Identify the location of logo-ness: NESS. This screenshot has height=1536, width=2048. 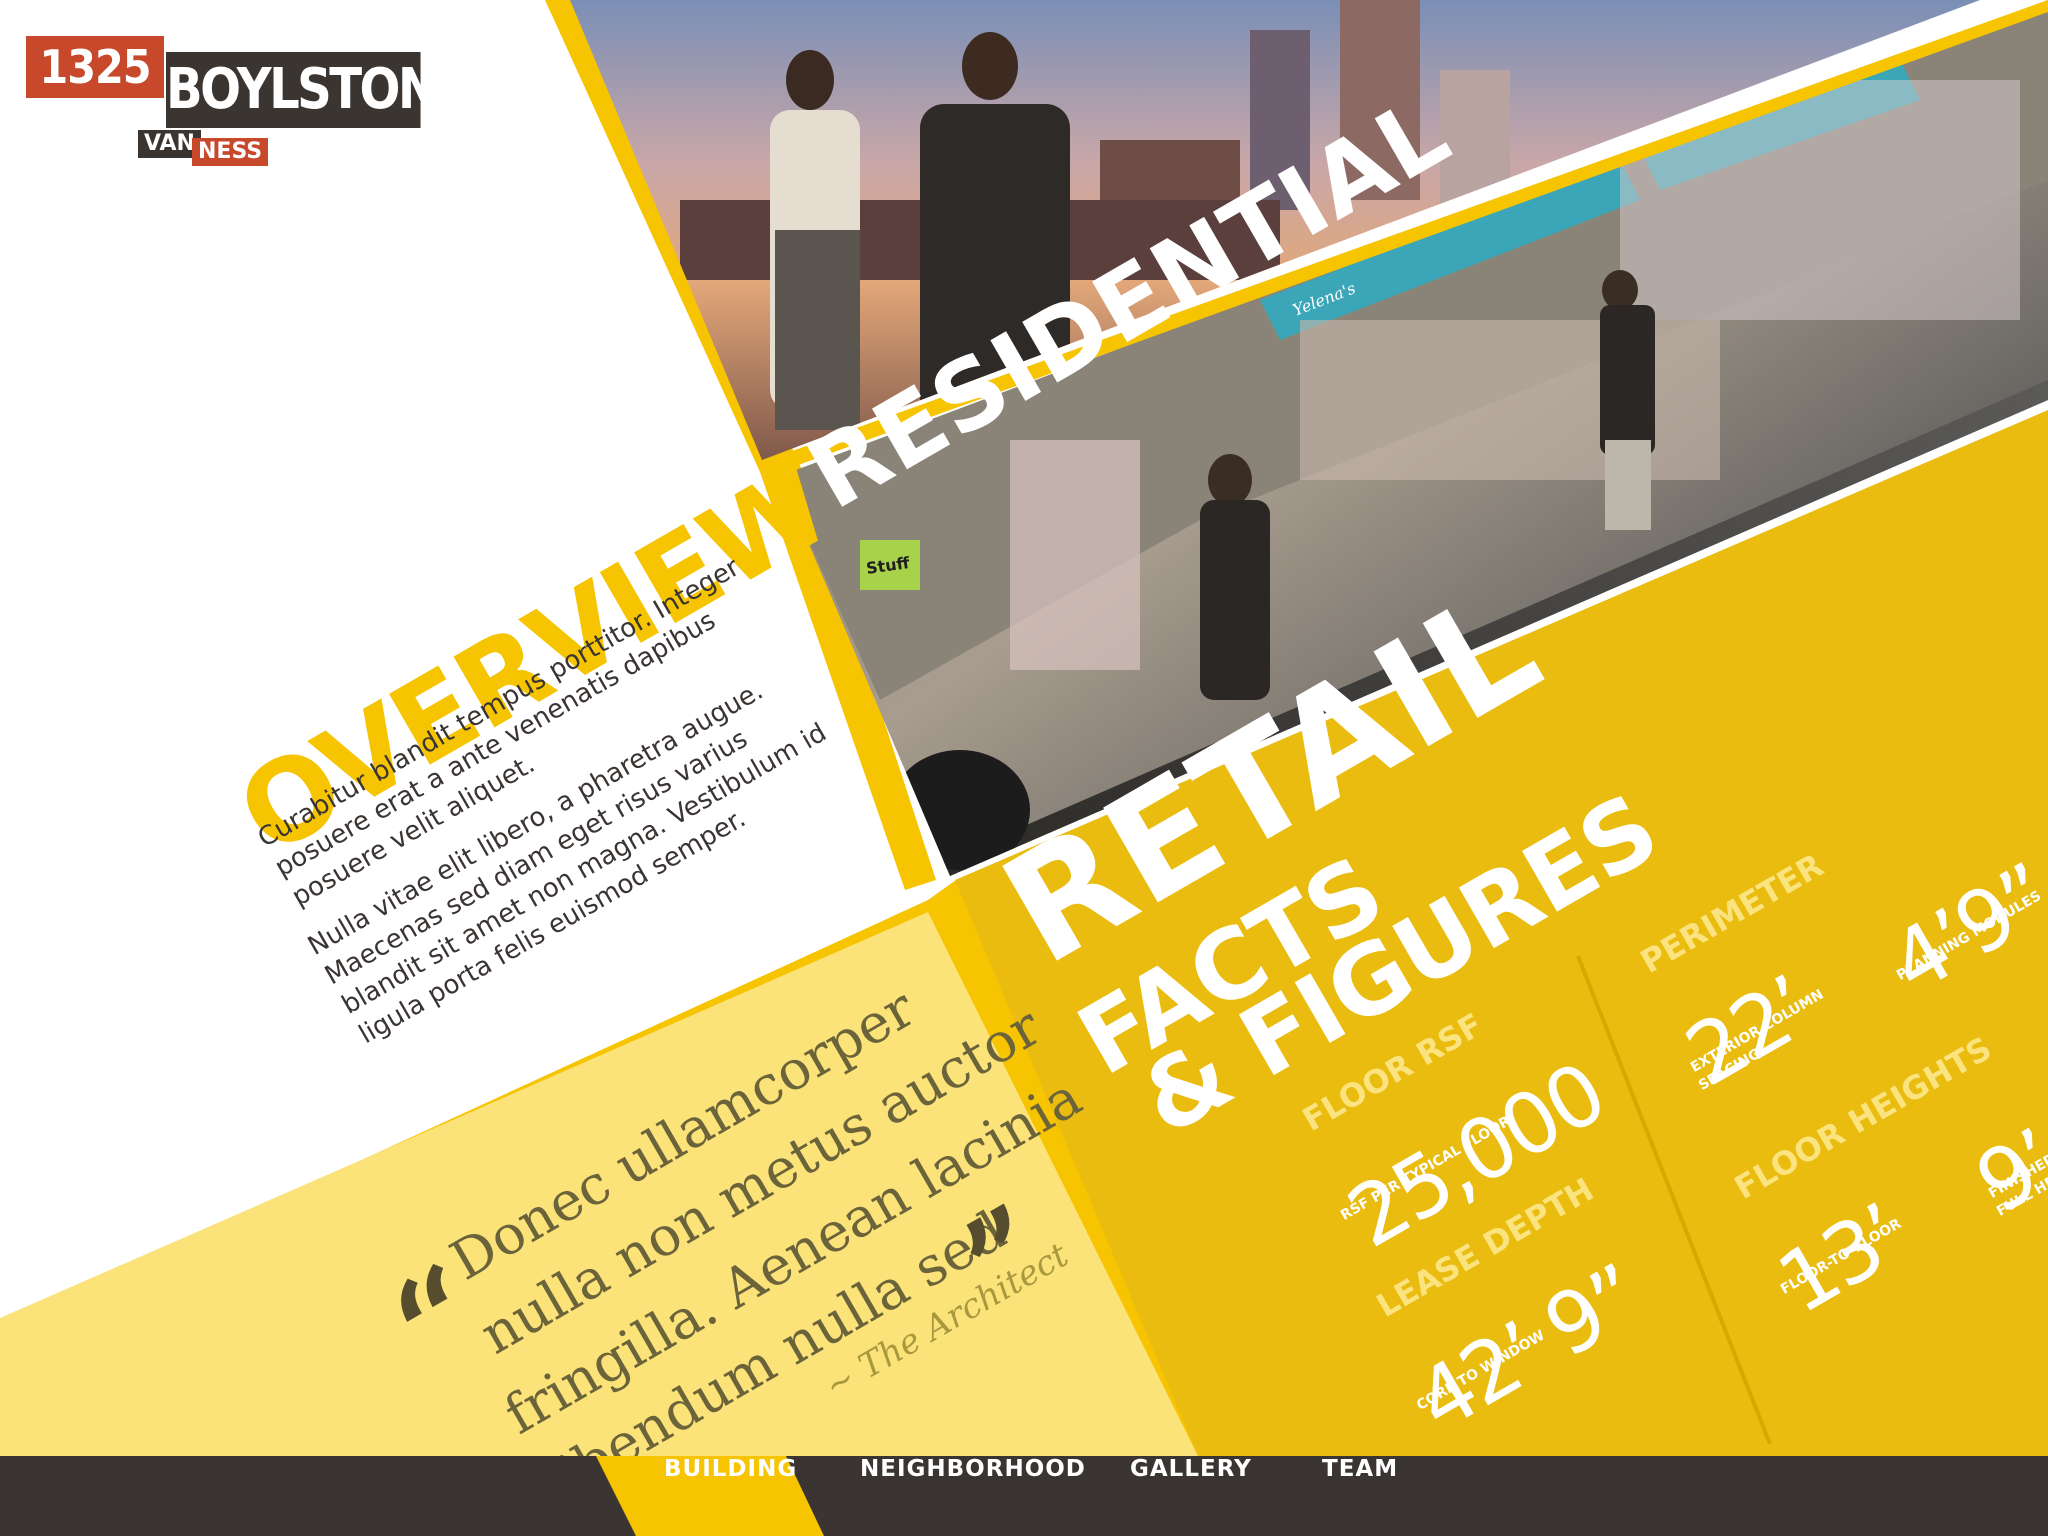
(230, 152).